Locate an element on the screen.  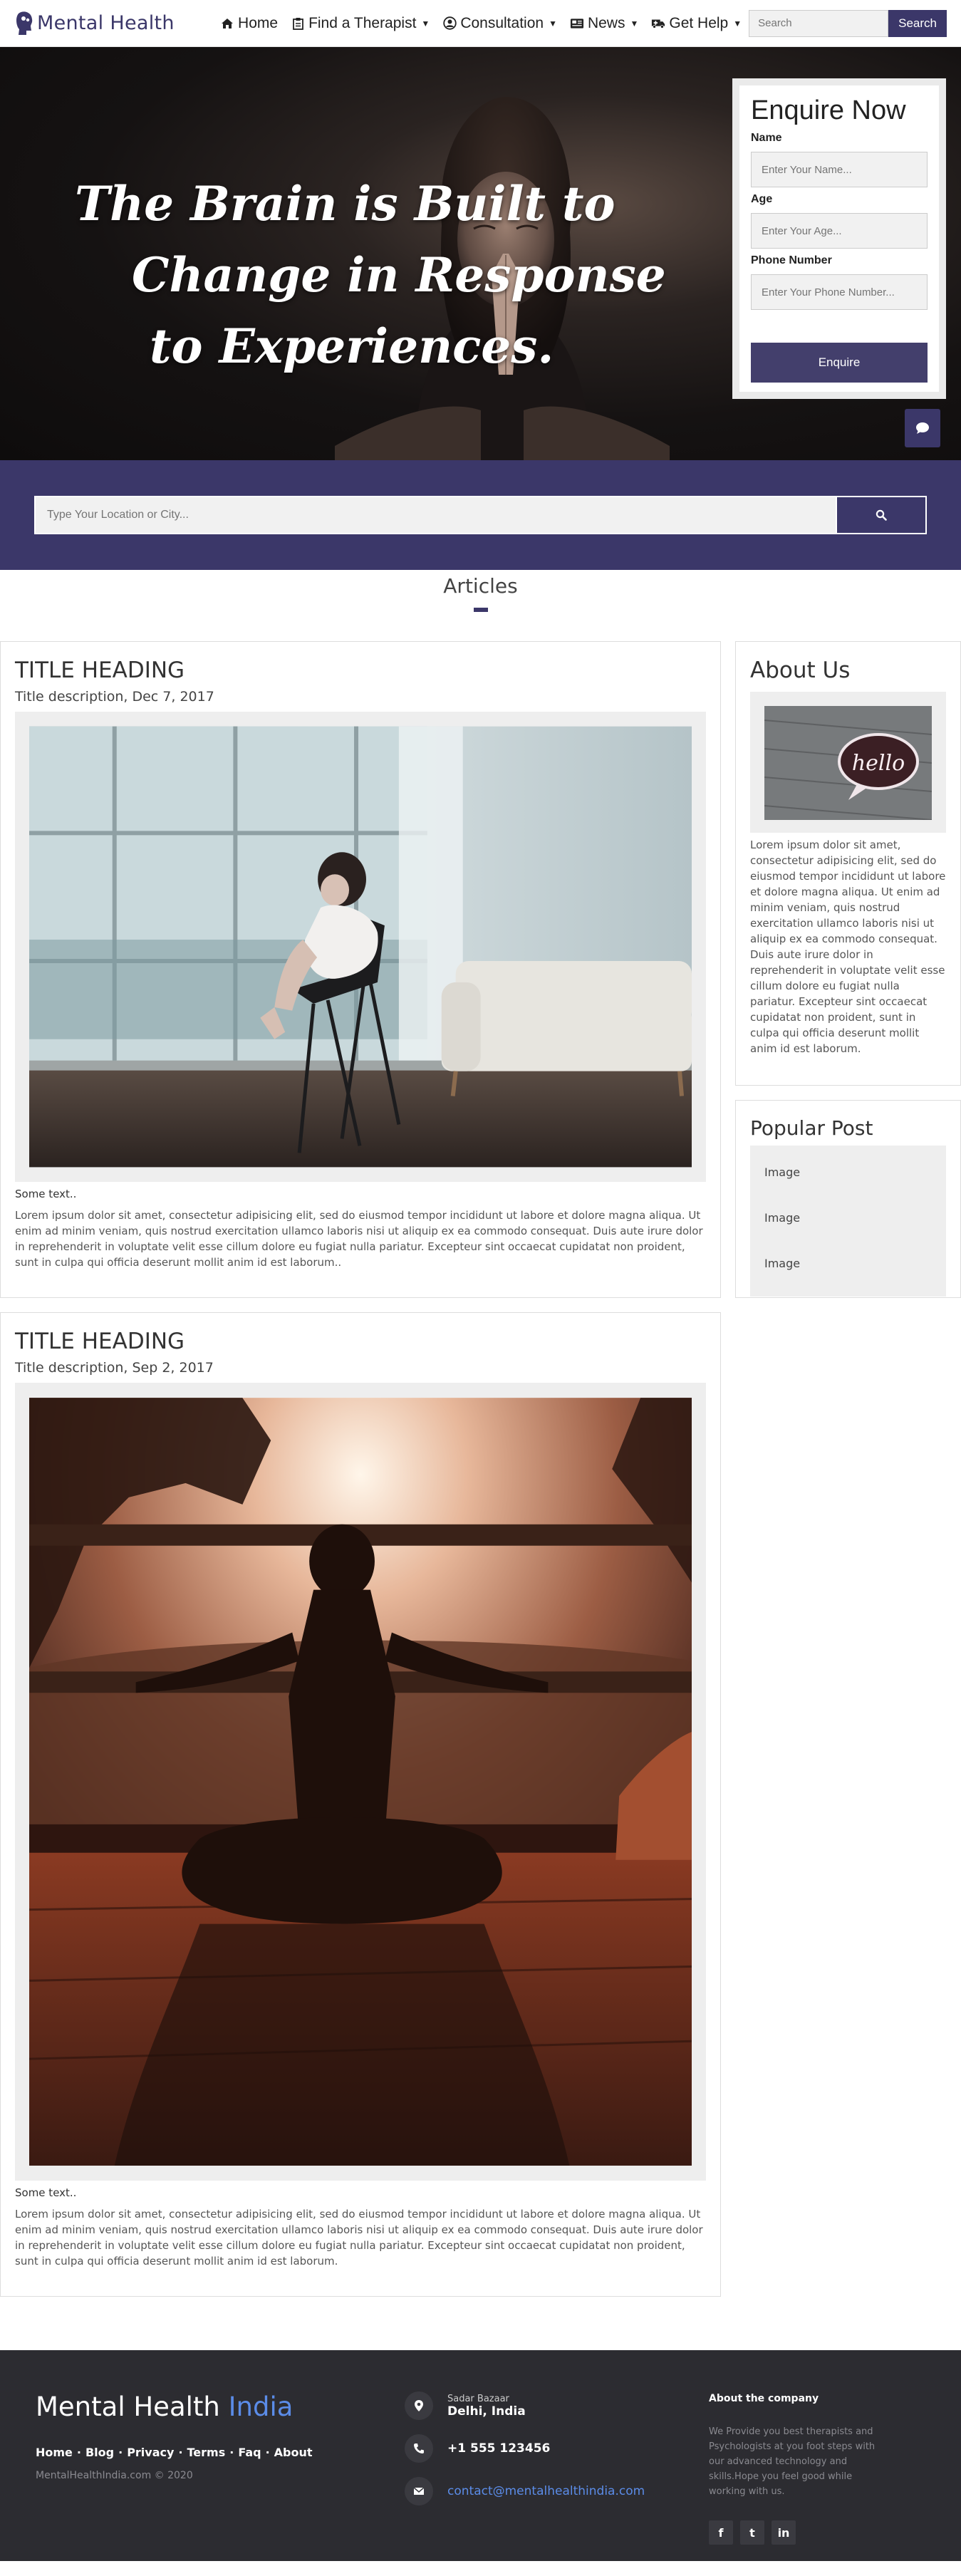
location-search-bar is located at coordinates (480, 515).